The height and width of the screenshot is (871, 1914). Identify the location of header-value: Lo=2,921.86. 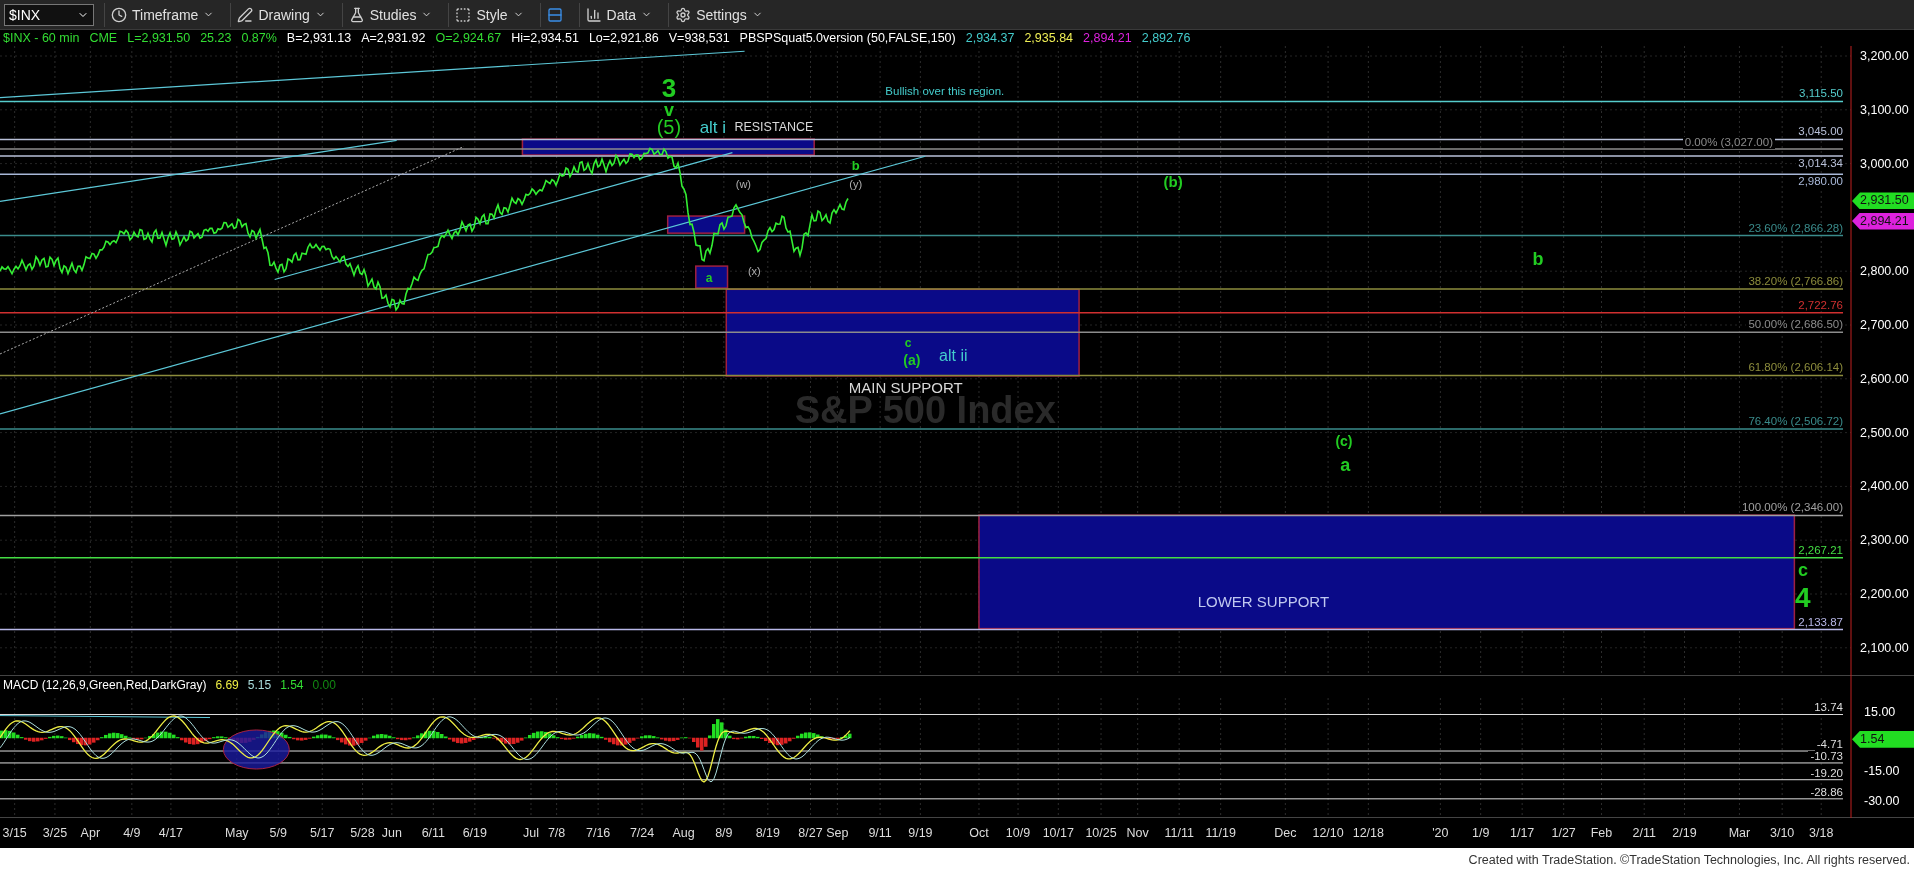
(623, 38).